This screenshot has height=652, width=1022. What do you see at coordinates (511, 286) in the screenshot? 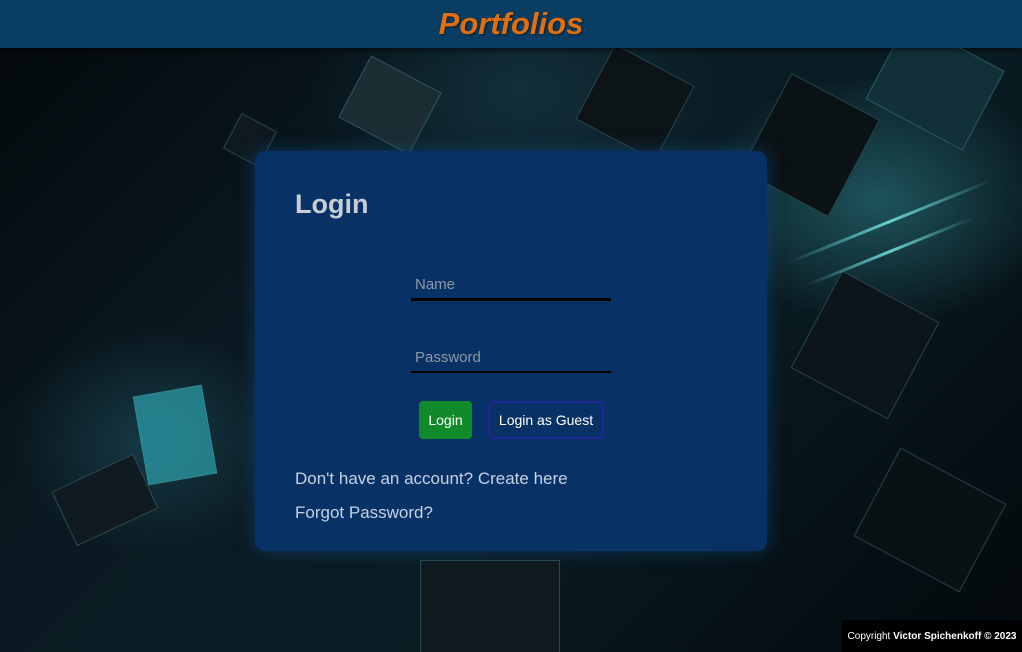
I see `name-input` at bounding box center [511, 286].